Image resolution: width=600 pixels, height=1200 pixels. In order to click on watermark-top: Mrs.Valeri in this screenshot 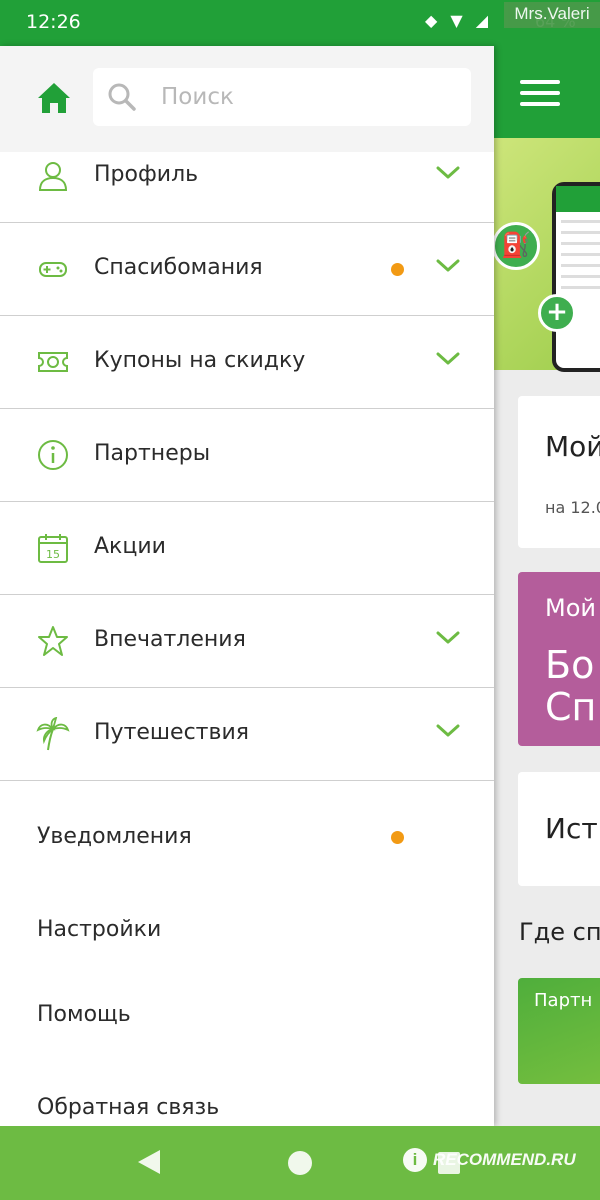, I will do `click(552, 15)`.